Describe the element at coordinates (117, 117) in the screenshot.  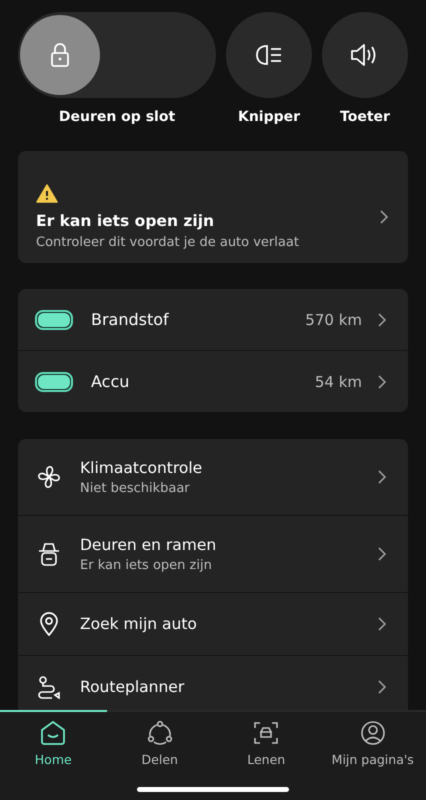
I see `slider-label: Deuren op slot` at that location.